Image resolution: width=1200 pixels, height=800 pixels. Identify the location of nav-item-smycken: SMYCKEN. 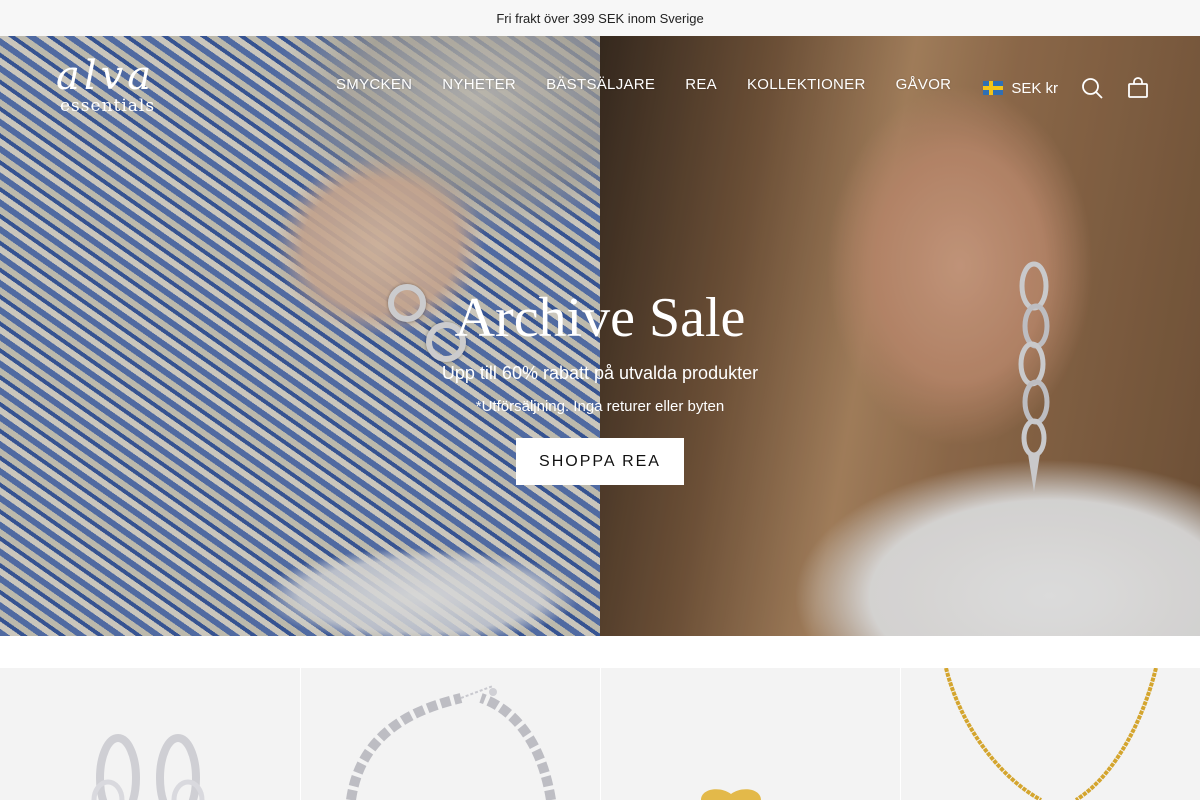
(374, 84).